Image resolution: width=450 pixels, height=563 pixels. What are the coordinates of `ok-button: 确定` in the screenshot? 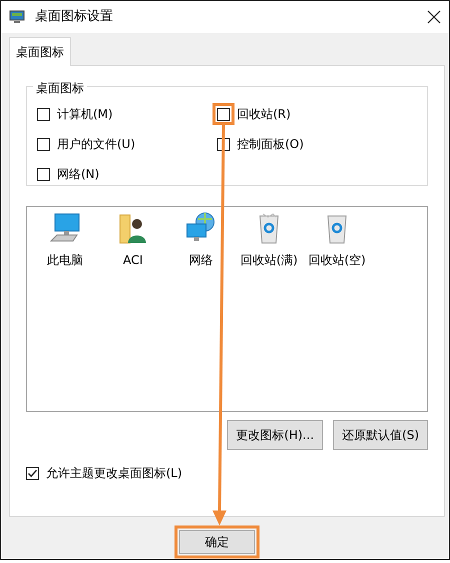 It's located at (217, 542).